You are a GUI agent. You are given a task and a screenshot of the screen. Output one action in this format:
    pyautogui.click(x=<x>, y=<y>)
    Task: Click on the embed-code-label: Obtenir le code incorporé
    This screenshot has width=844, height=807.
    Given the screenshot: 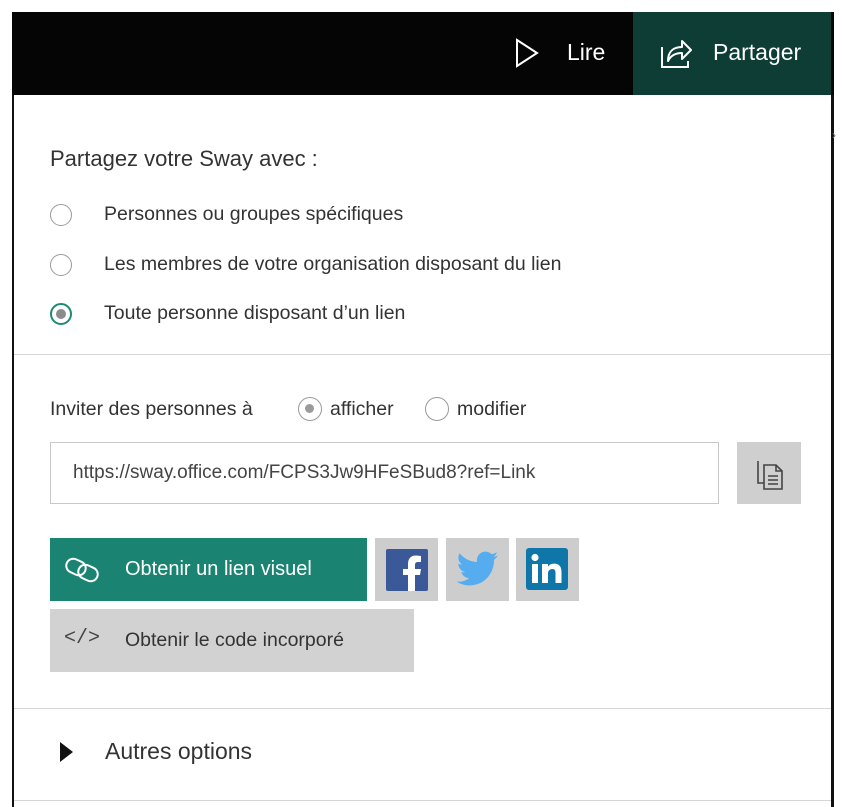 What is the action you would take?
    pyautogui.click(x=234, y=640)
    